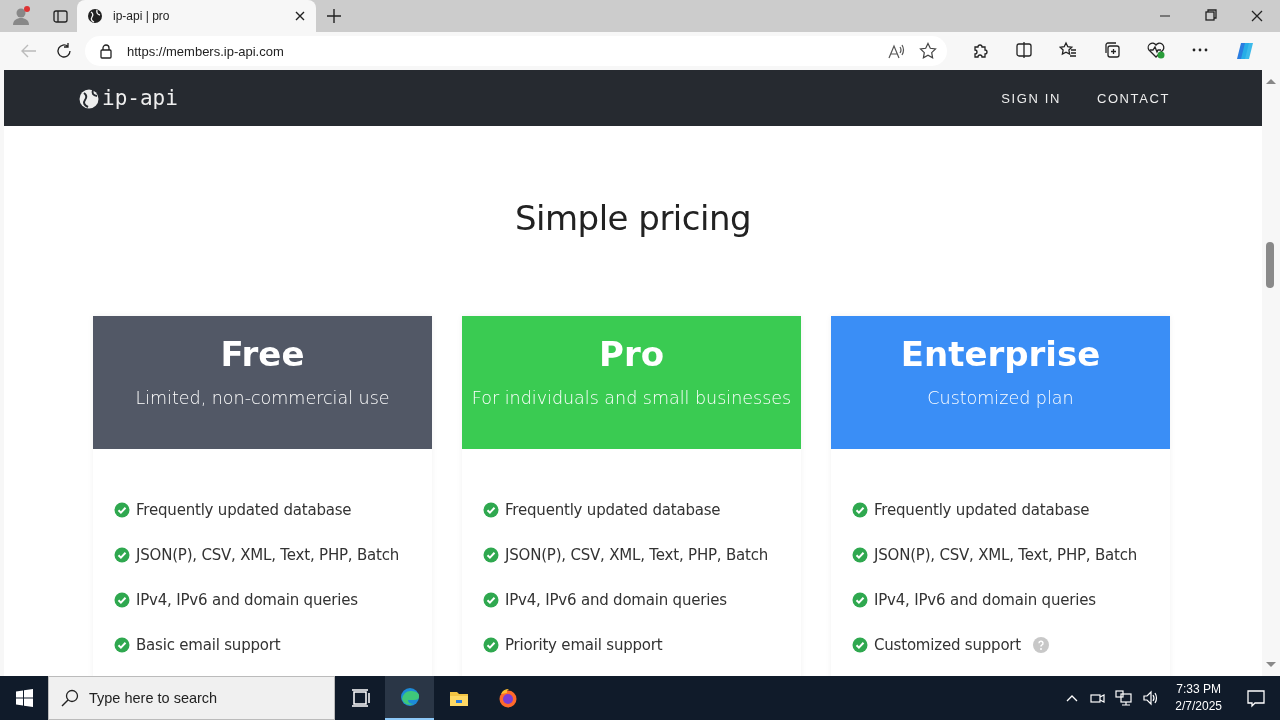 The height and width of the screenshot is (720, 1280). I want to click on health-icon, so click(1157, 51).